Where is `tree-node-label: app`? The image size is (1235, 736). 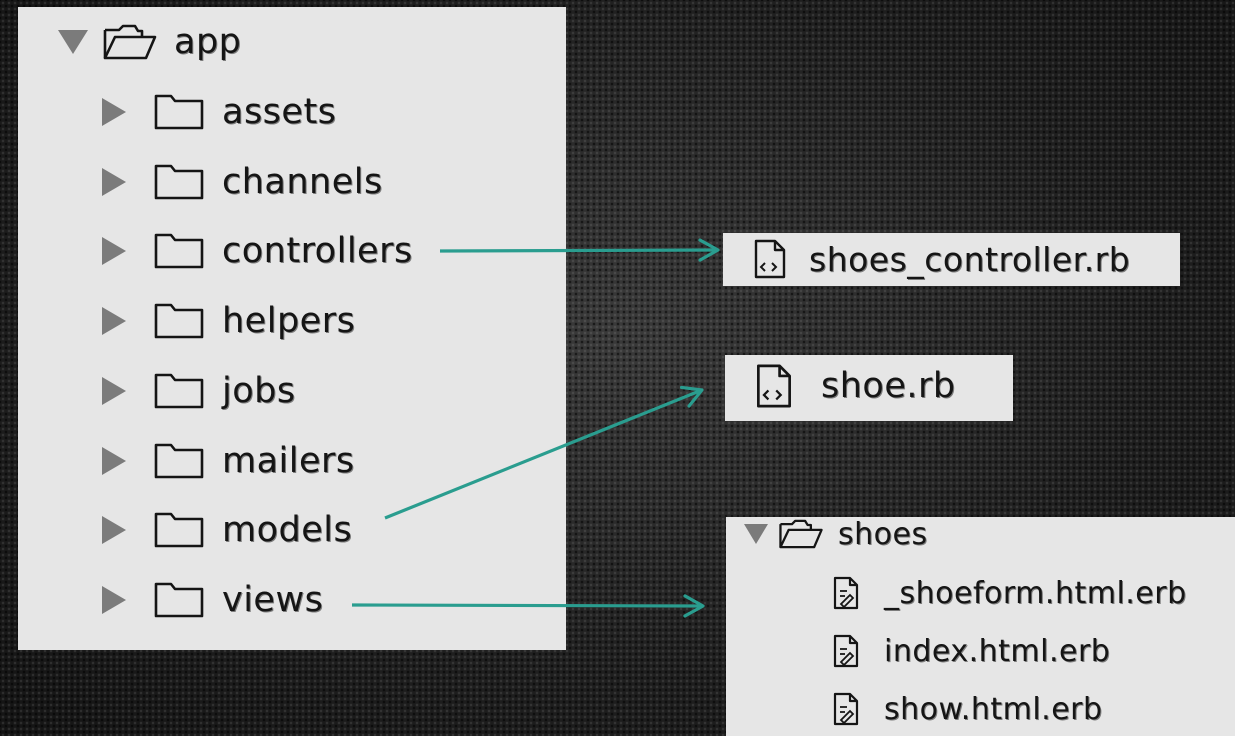 tree-node-label: app is located at coordinates (208, 42).